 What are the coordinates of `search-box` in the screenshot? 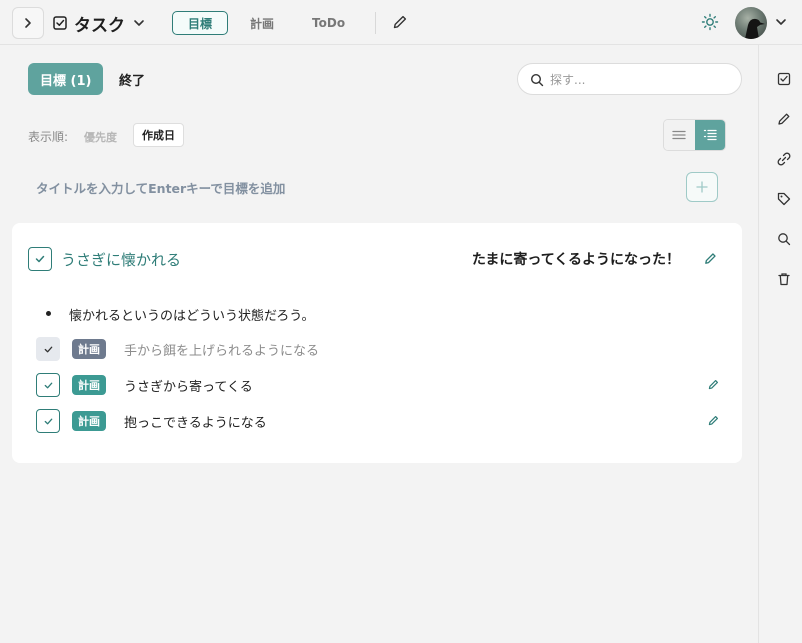 It's located at (629, 79).